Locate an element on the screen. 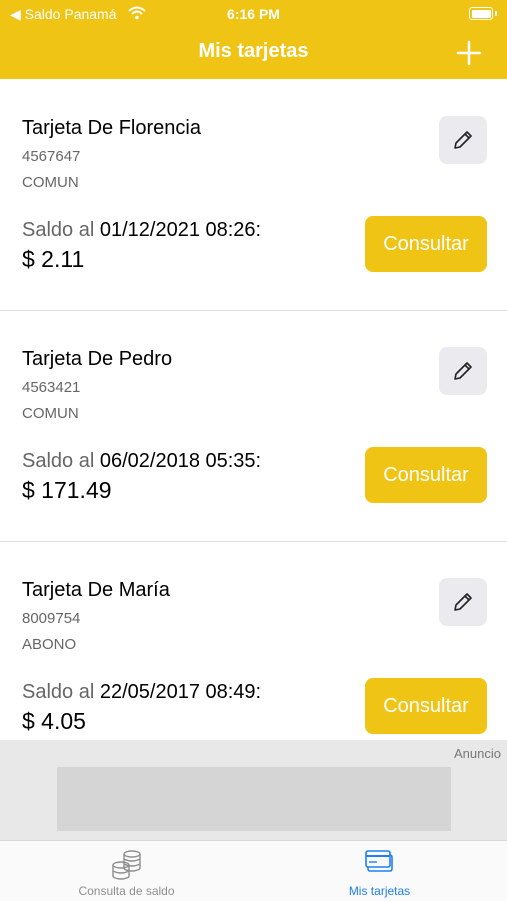  battery-icon is located at coordinates (481, 13).